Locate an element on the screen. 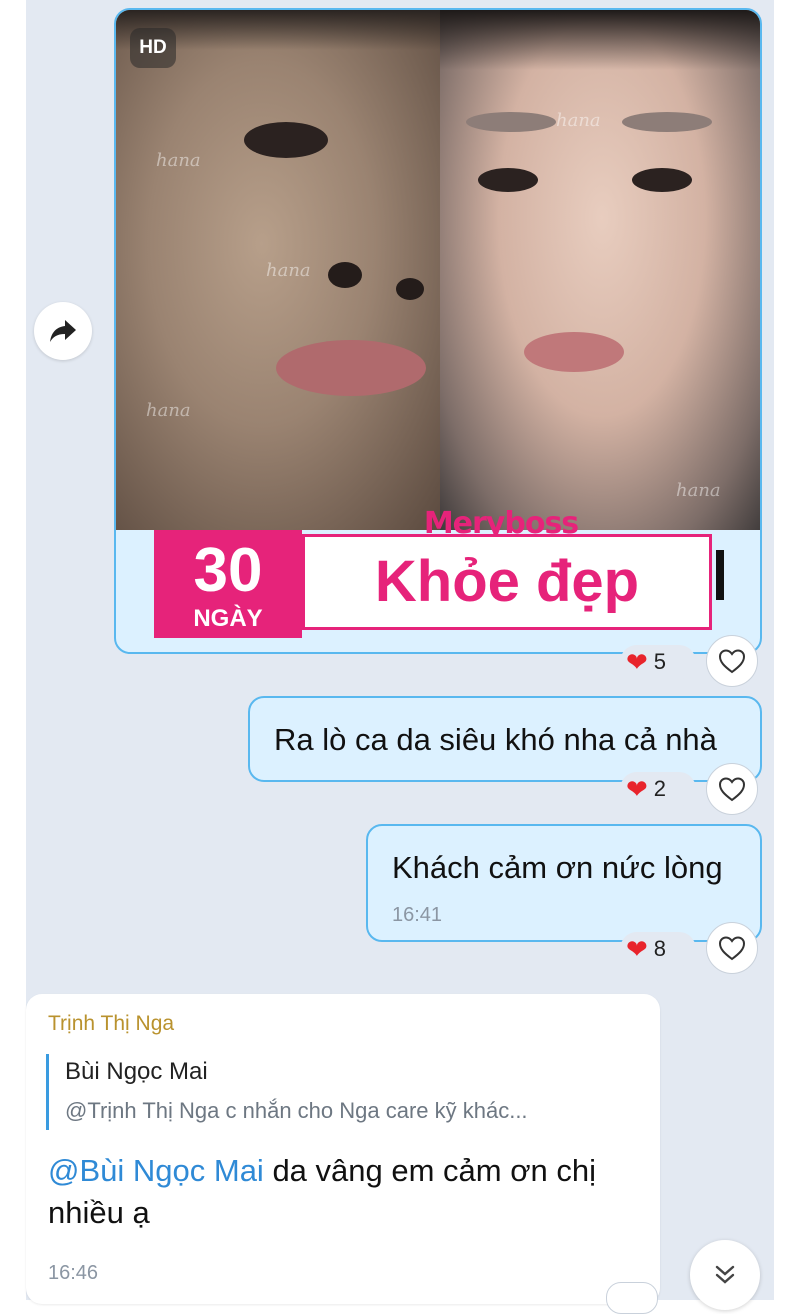  message-text: Ra lò ca da siêu khó nha cả nhà is located at coordinates (495, 739).